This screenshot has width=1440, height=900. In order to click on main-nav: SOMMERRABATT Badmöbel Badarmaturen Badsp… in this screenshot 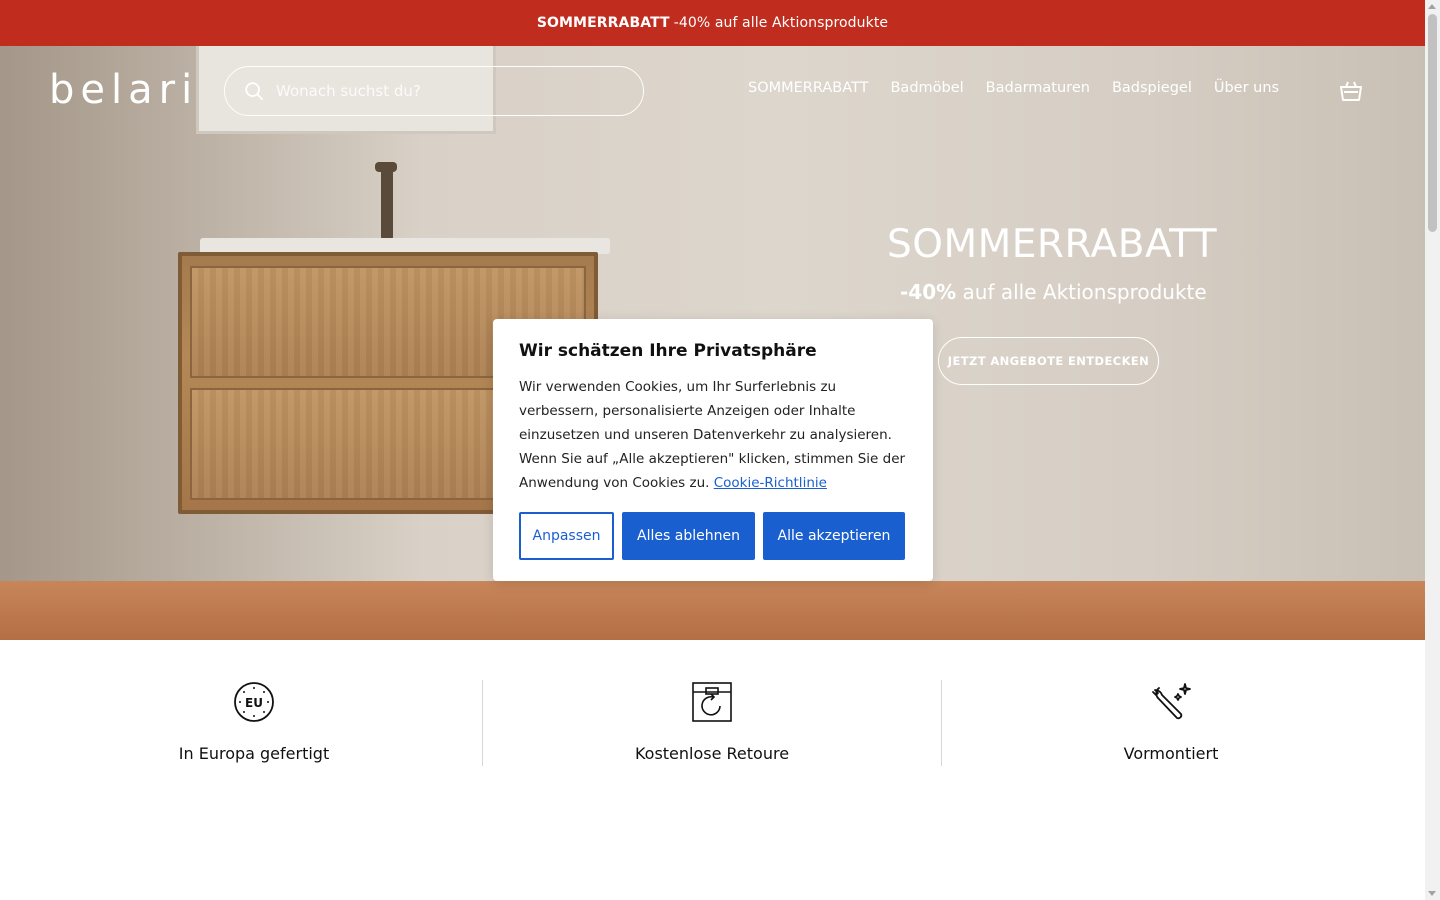, I will do `click(1013, 91)`.